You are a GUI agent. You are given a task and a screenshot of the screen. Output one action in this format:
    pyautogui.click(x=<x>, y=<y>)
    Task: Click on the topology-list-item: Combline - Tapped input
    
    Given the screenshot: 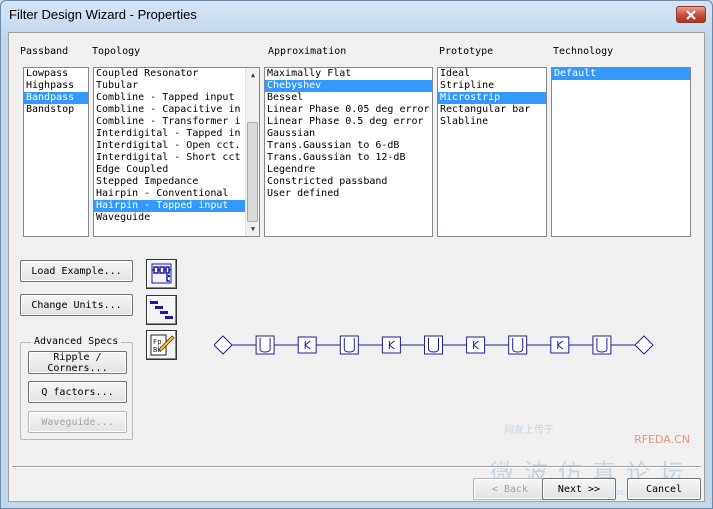 What is the action you would take?
    pyautogui.click(x=169, y=98)
    